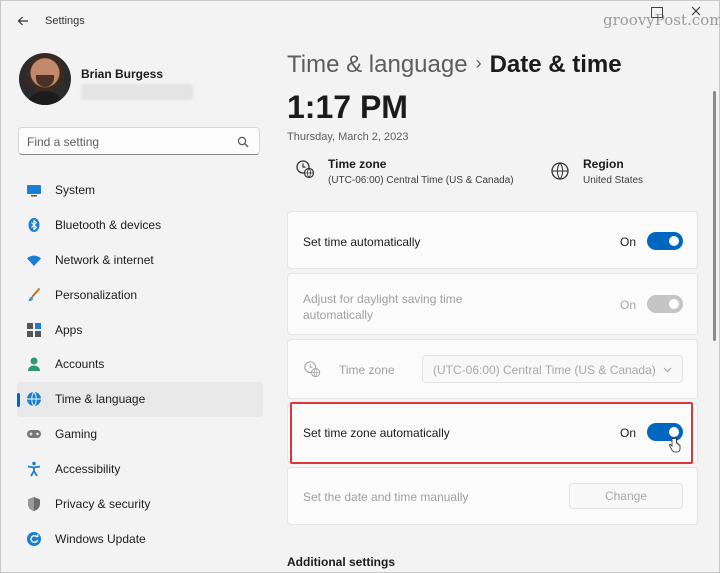 This screenshot has height=573, width=720. What do you see at coordinates (104, 259) in the screenshot?
I see `sidebar-item-label: Network & internet` at bounding box center [104, 259].